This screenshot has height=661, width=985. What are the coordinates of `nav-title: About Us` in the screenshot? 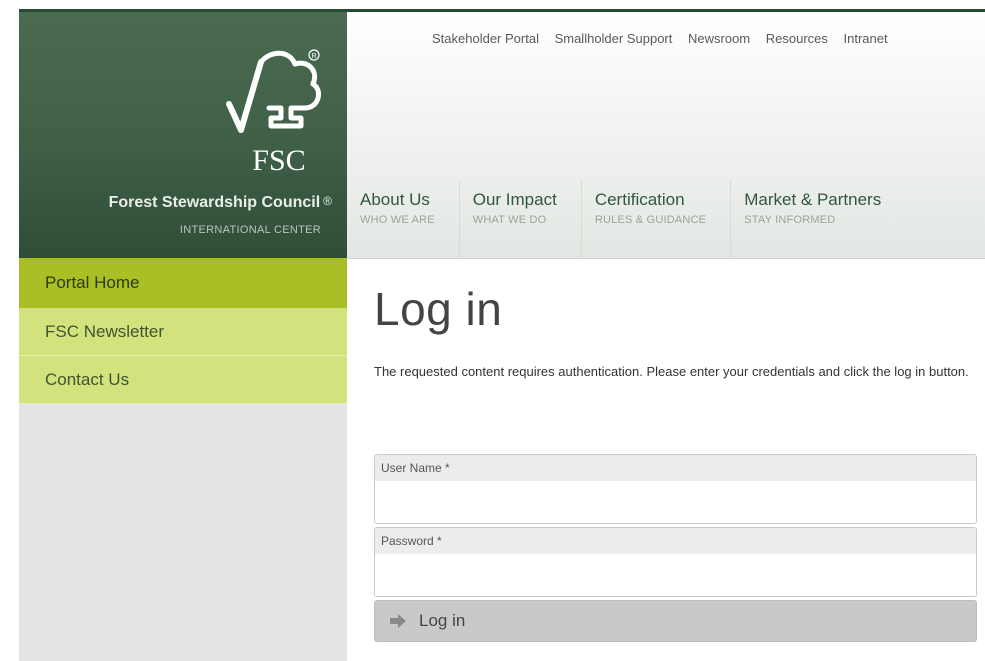 It's located at (395, 199).